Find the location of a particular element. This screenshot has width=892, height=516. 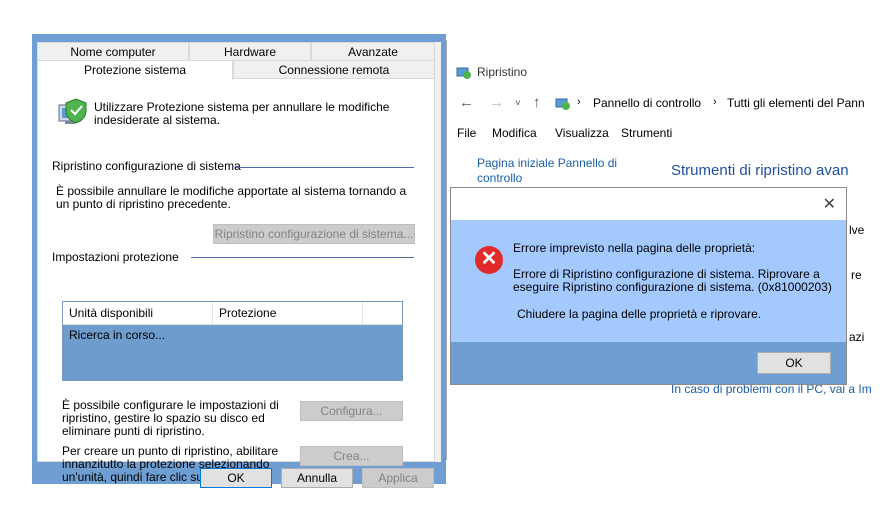

drives-list-header: Unità disponibili Protezione is located at coordinates (232, 313).